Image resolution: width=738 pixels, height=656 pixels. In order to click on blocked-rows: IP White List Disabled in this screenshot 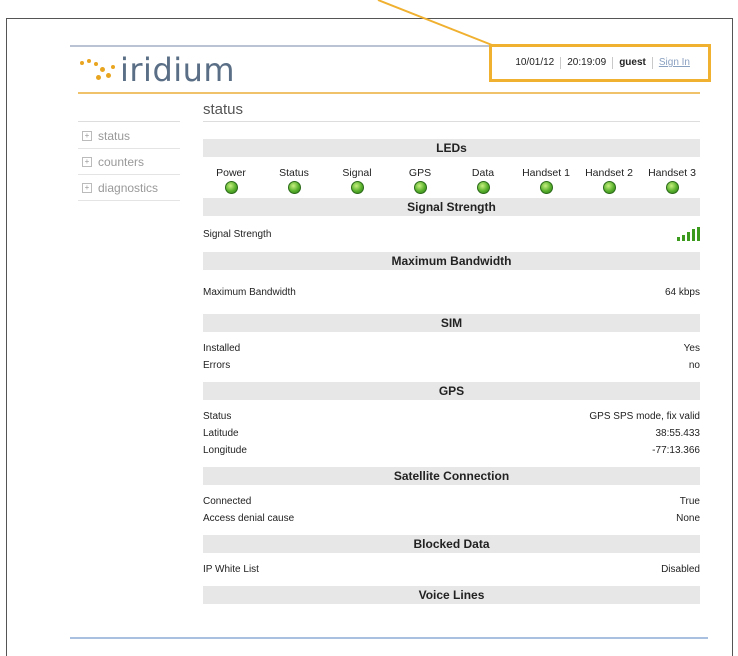, I will do `click(451, 569)`.